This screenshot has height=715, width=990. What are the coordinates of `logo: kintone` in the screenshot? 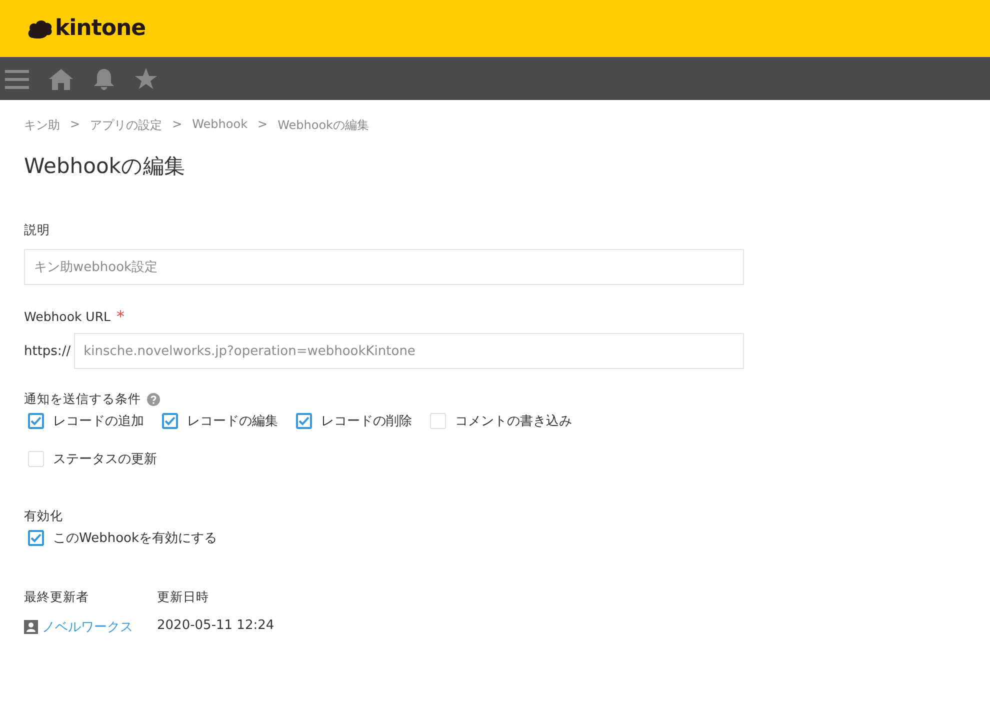 It's located at (86, 28).